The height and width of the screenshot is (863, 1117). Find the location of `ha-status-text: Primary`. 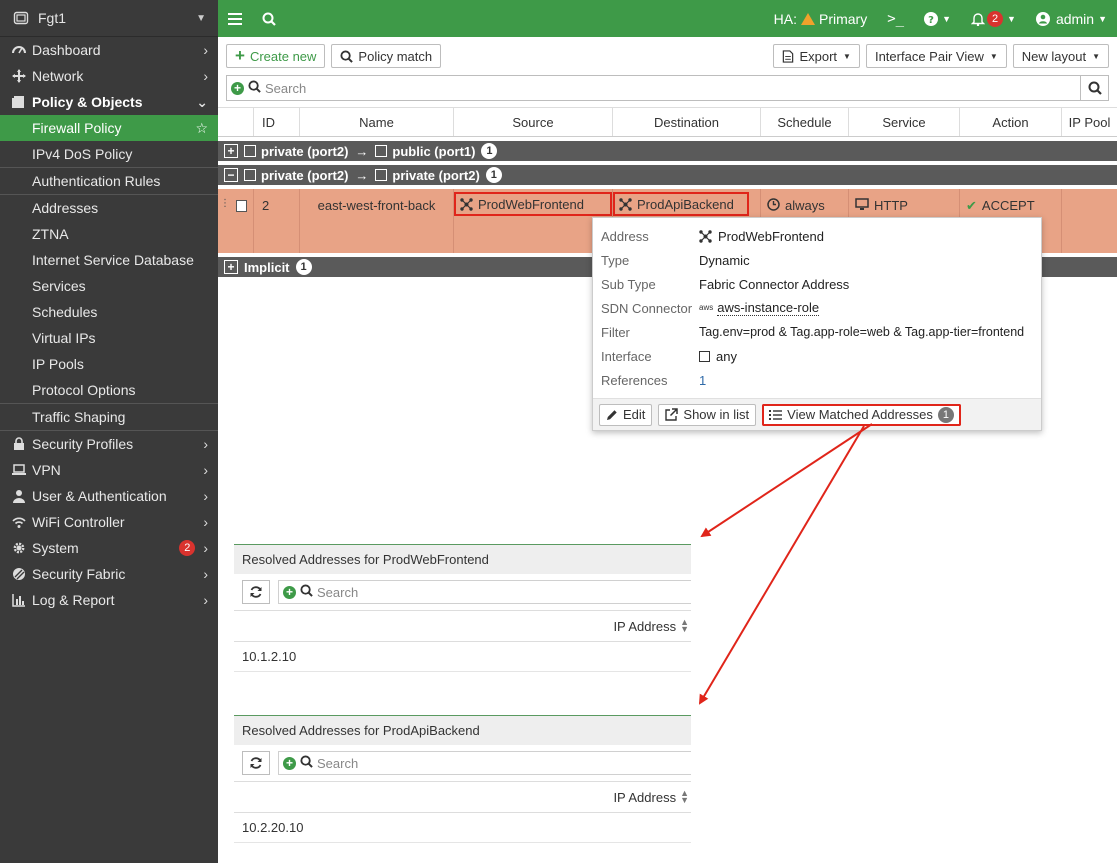

ha-status-text: Primary is located at coordinates (843, 18).